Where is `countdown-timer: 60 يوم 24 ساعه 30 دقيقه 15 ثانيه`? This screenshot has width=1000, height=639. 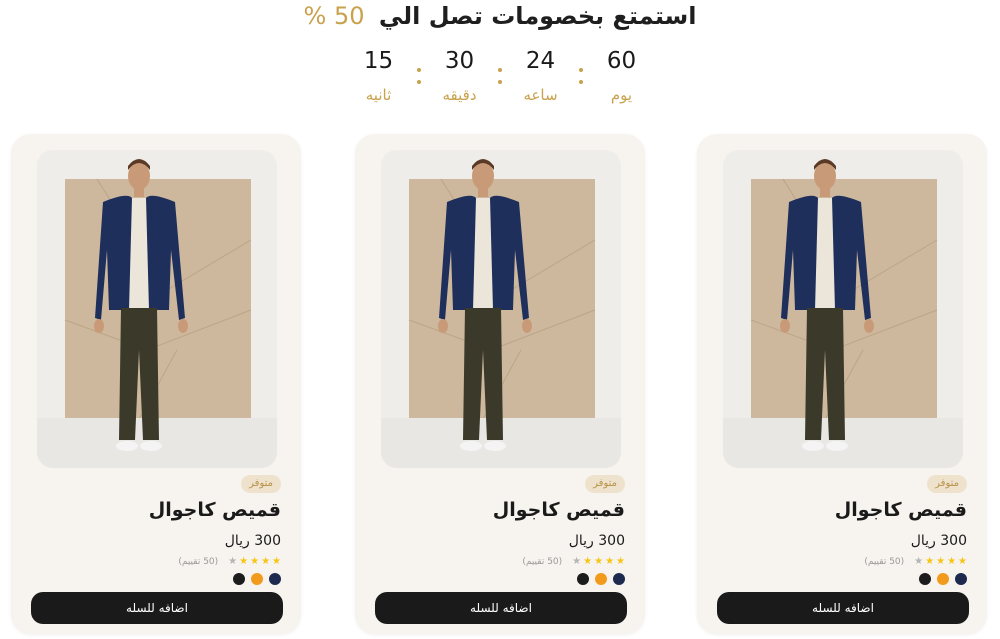 countdown-timer: 60 يوم 24 ساعه 30 دقيقه 15 ثانيه is located at coordinates (500, 74).